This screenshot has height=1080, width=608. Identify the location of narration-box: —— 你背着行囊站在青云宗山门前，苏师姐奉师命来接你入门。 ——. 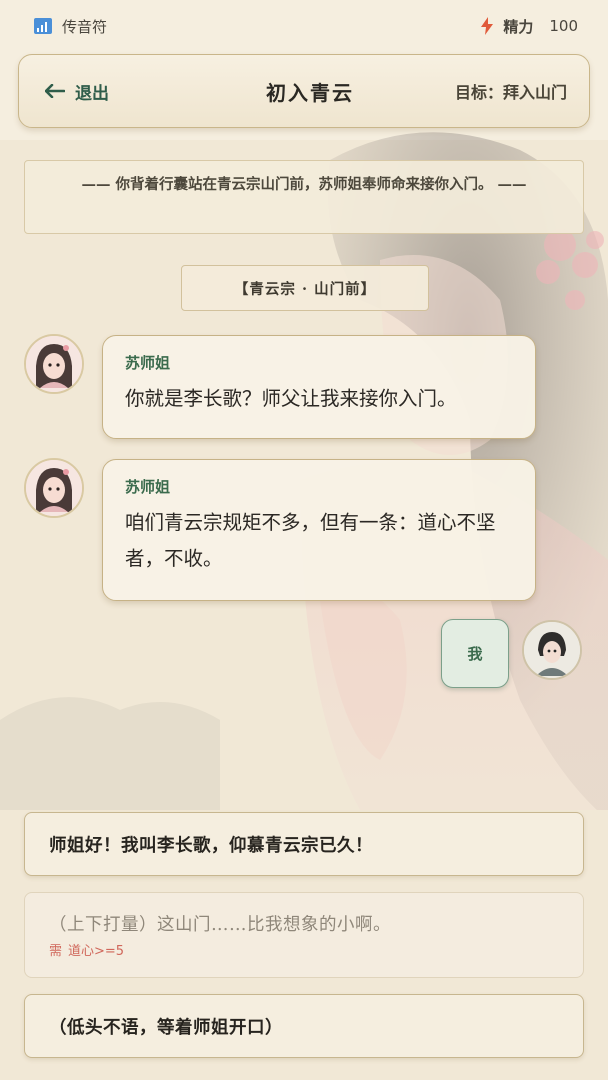
(304, 197).